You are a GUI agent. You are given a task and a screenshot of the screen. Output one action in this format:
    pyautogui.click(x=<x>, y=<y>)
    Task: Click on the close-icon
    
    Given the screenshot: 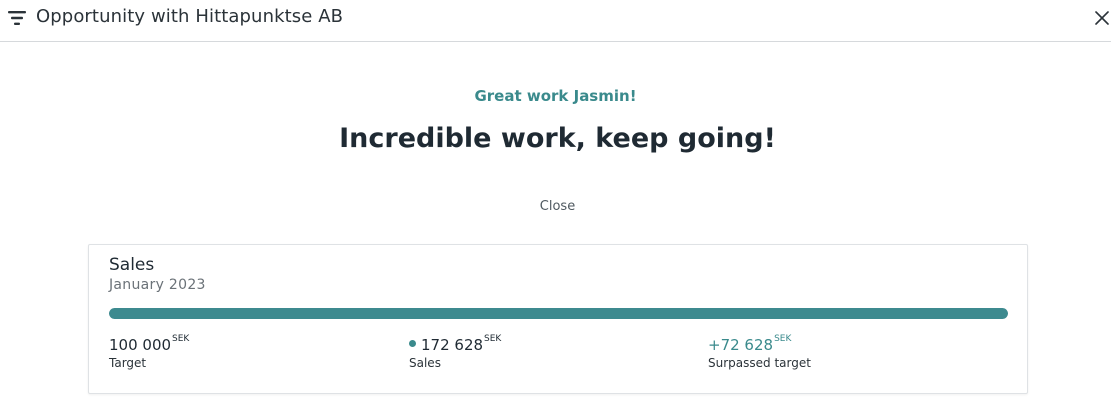 What is the action you would take?
    pyautogui.click(x=1102, y=18)
    